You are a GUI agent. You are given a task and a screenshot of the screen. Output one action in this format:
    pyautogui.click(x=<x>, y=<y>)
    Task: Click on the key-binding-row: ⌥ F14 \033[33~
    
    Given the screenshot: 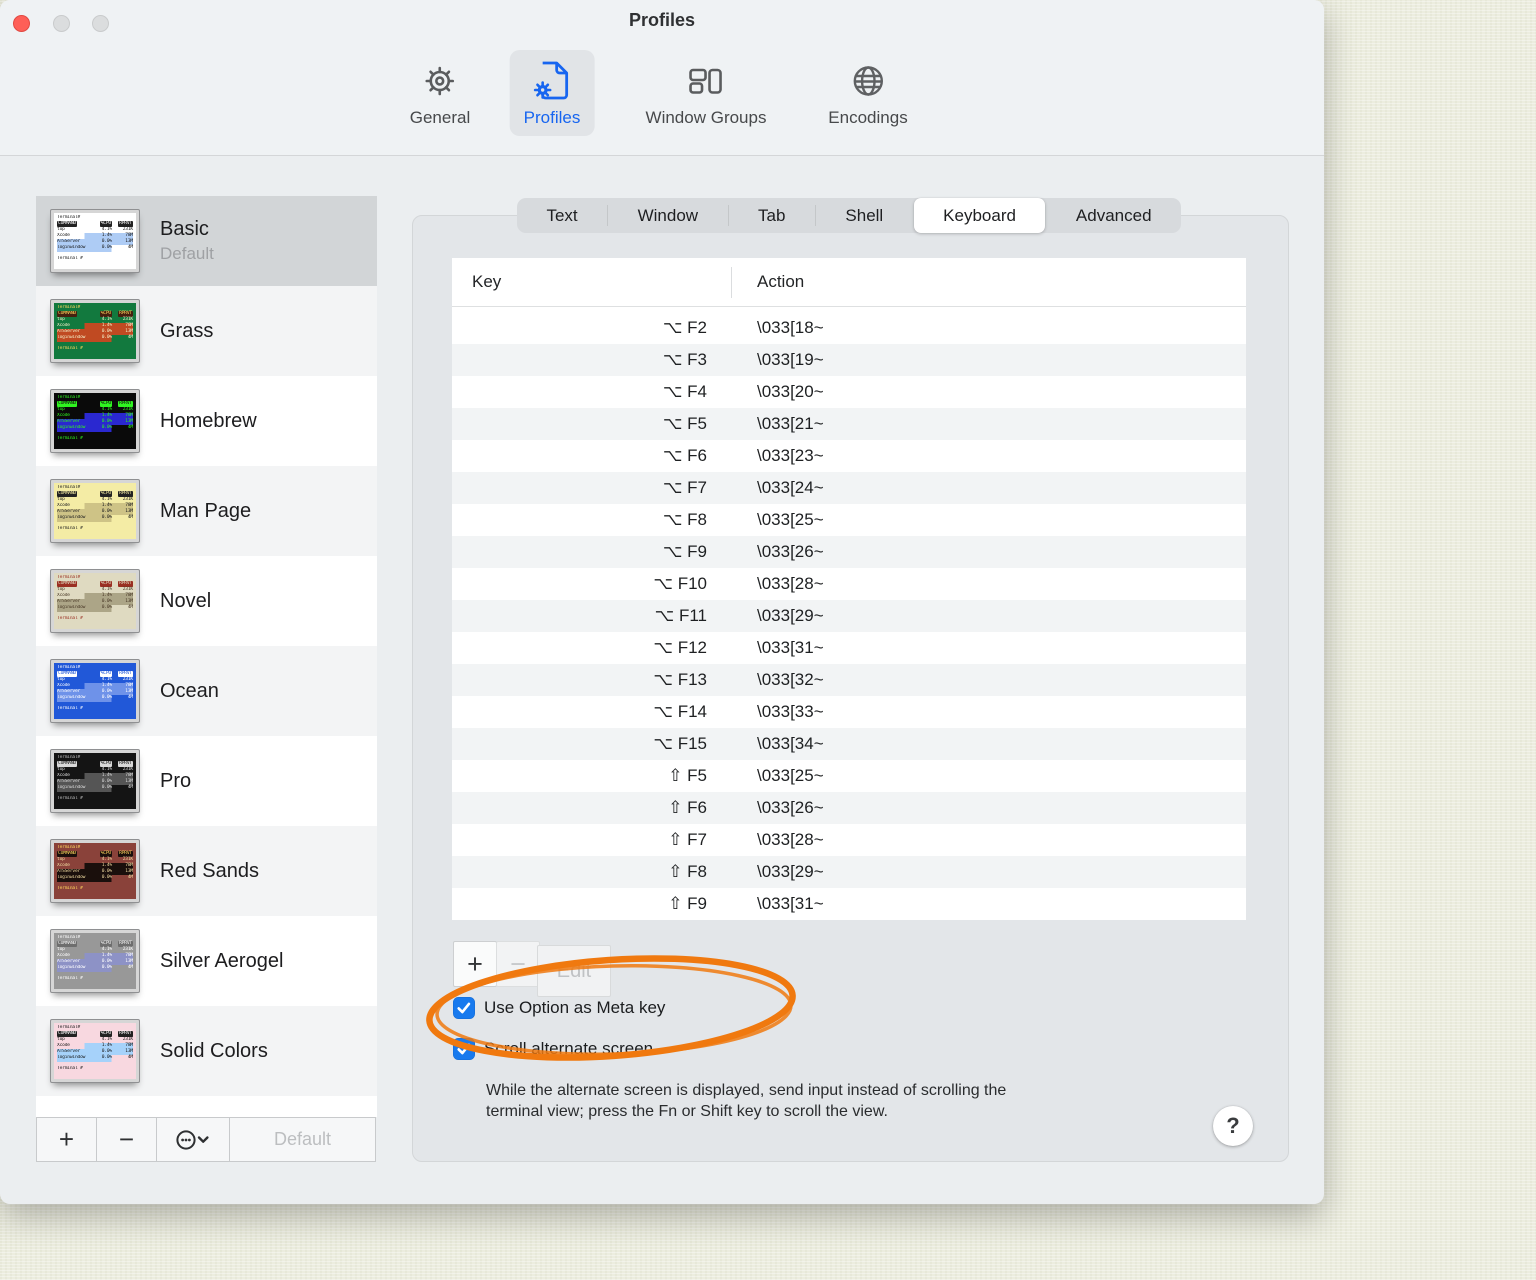 What is the action you would take?
    pyautogui.click(x=849, y=712)
    